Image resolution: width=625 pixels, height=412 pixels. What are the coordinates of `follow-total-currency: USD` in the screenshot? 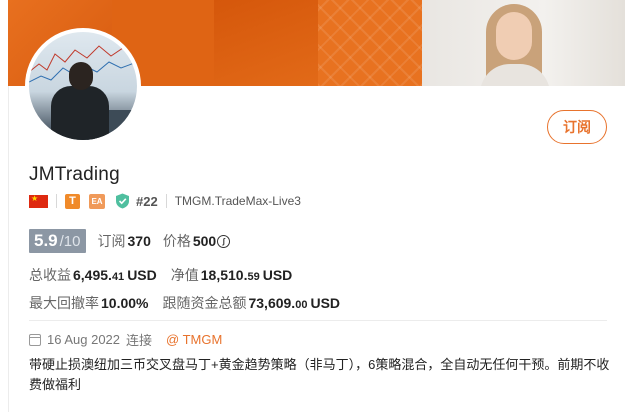 It's located at (325, 303).